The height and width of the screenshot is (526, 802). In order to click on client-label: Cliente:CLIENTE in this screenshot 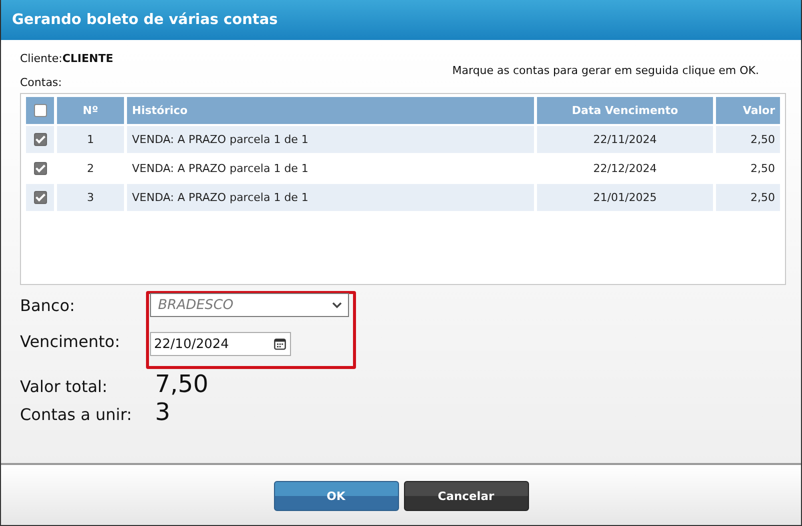, I will do `click(67, 58)`.